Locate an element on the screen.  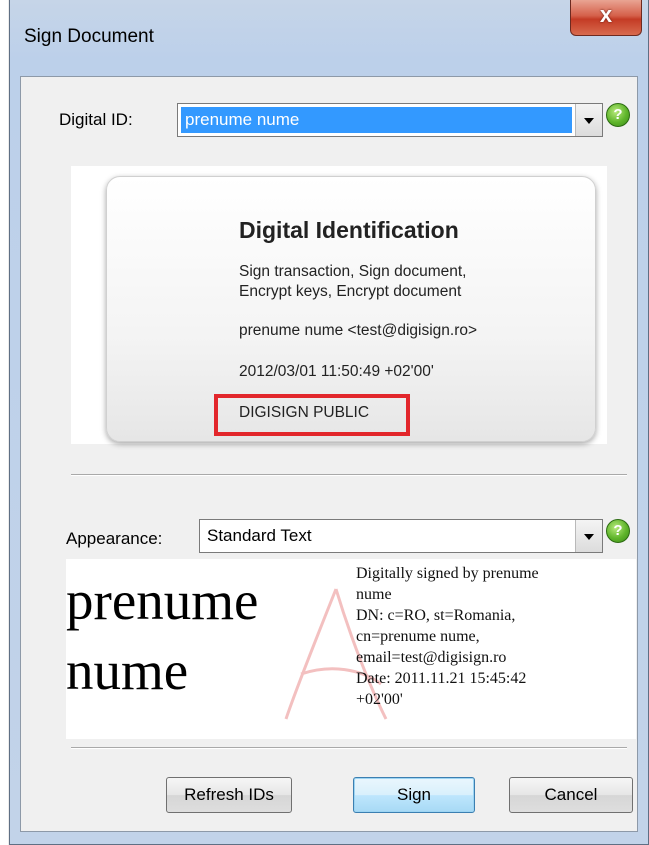
appearance-select: Standard Text is located at coordinates (401, 536).